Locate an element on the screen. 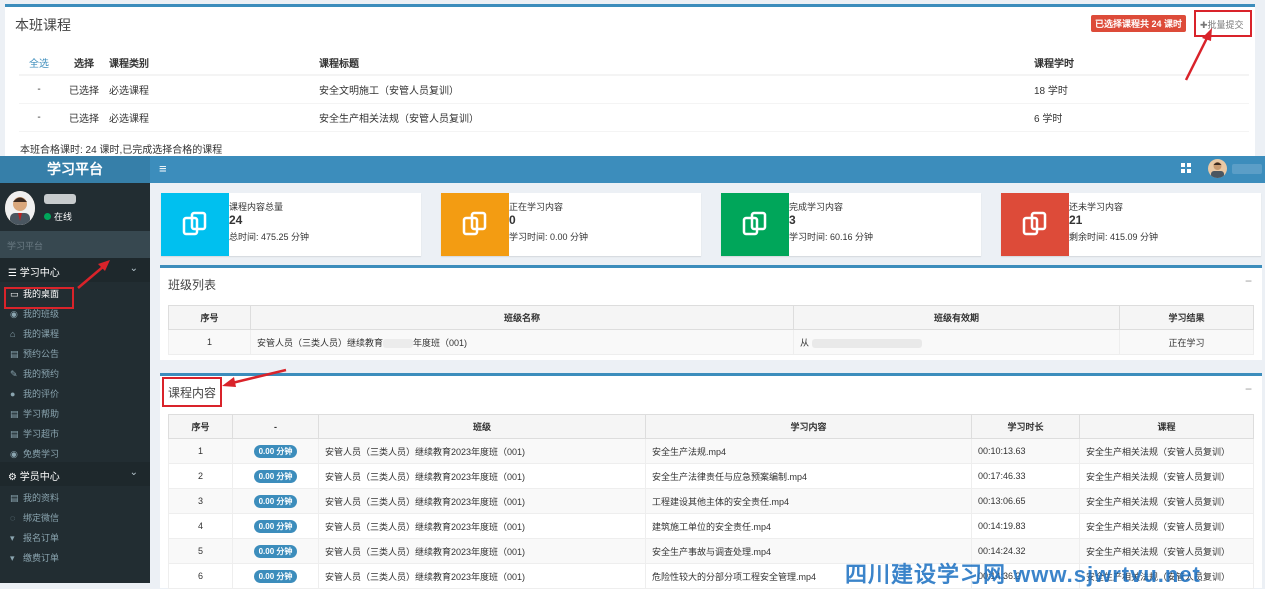 This screenshot has height=589, width=1265. user-panel: 在线 is located at coordinates (75, 207).